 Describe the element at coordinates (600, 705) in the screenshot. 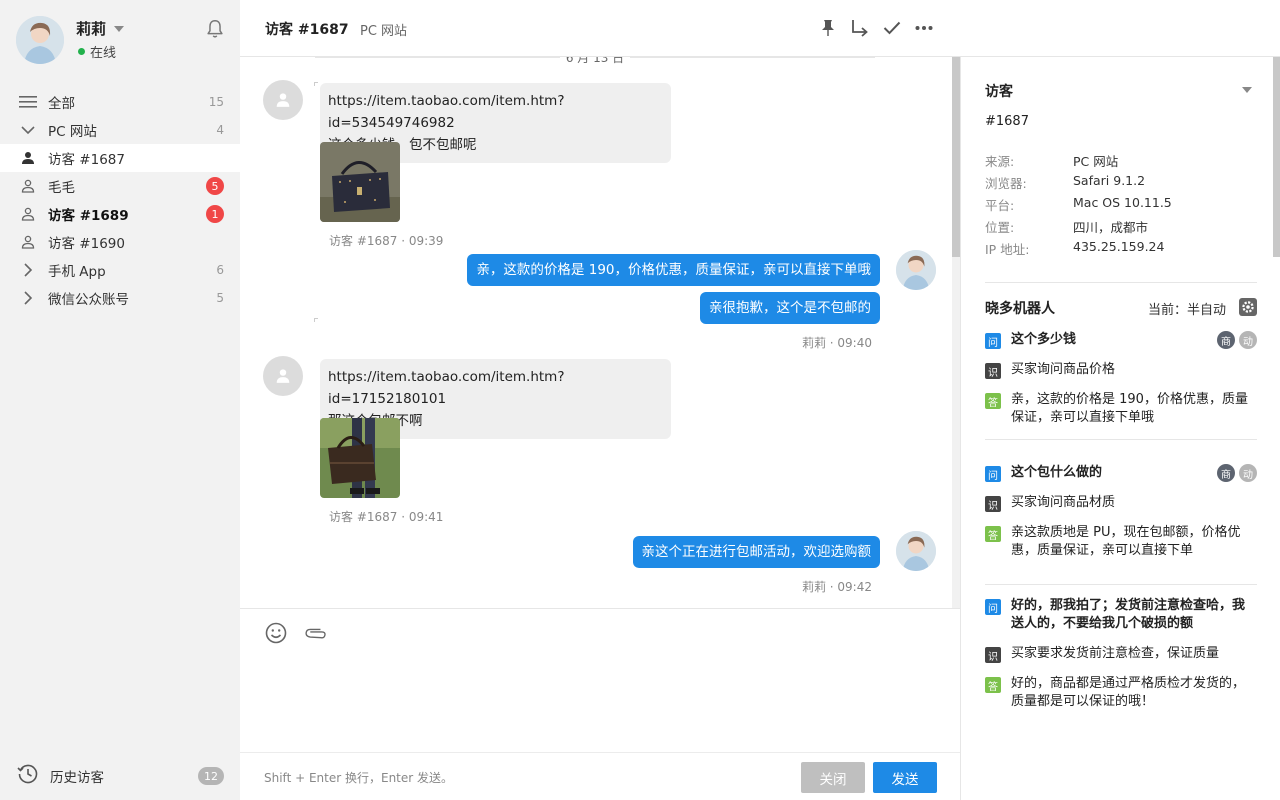

I see `message-input` at that location.